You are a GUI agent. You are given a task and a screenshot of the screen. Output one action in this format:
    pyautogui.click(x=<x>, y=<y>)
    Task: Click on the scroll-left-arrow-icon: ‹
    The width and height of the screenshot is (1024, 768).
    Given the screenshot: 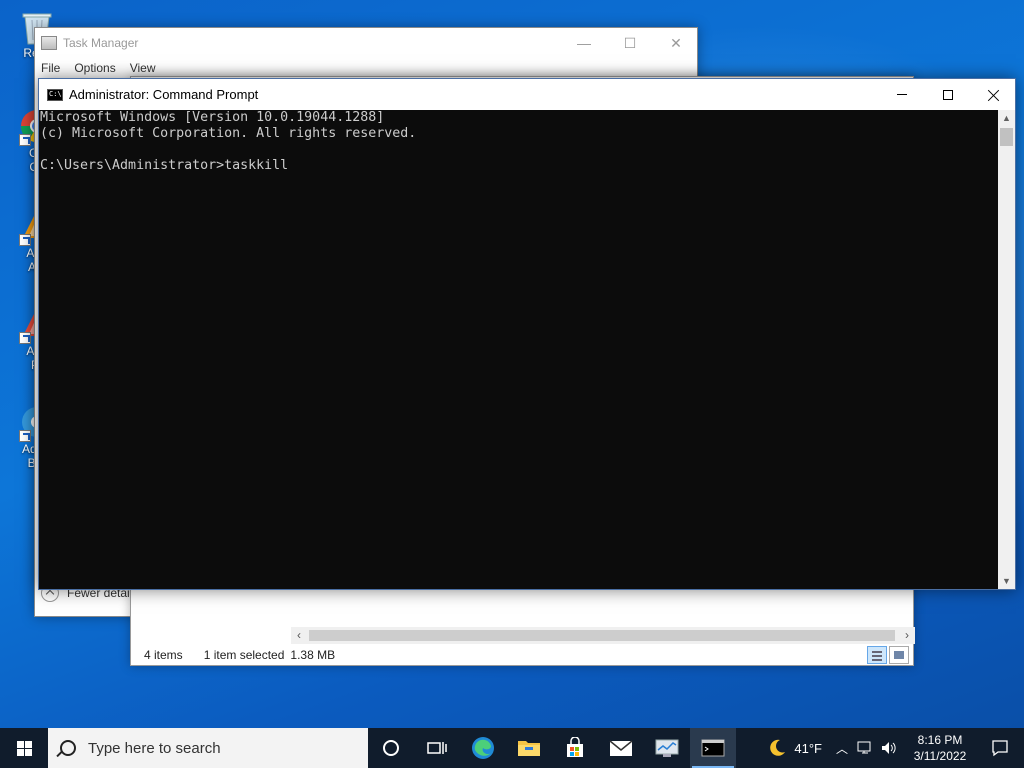 What is the action you would take?
    pyautogui.click(x=299, y=635)
    